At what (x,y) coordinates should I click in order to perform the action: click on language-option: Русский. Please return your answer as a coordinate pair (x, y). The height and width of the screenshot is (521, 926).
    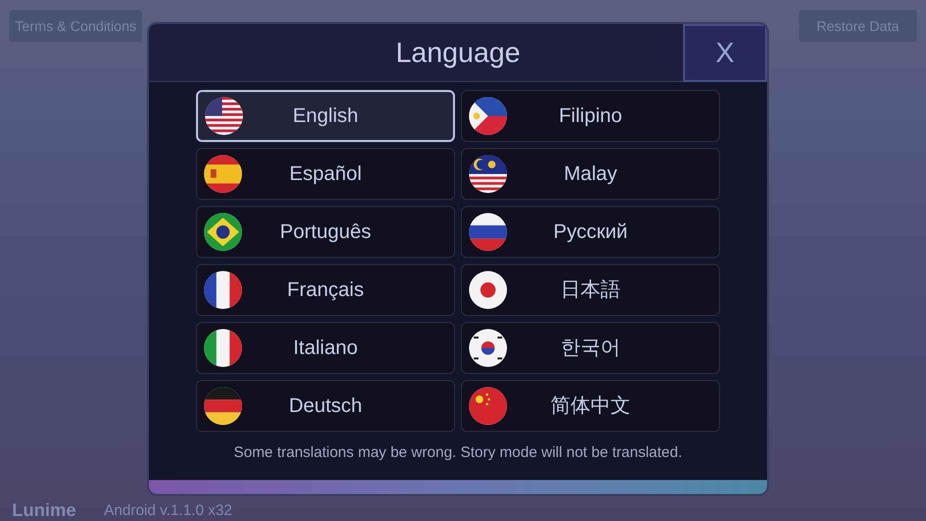
    Looking at the image, I should click on (590, 232).